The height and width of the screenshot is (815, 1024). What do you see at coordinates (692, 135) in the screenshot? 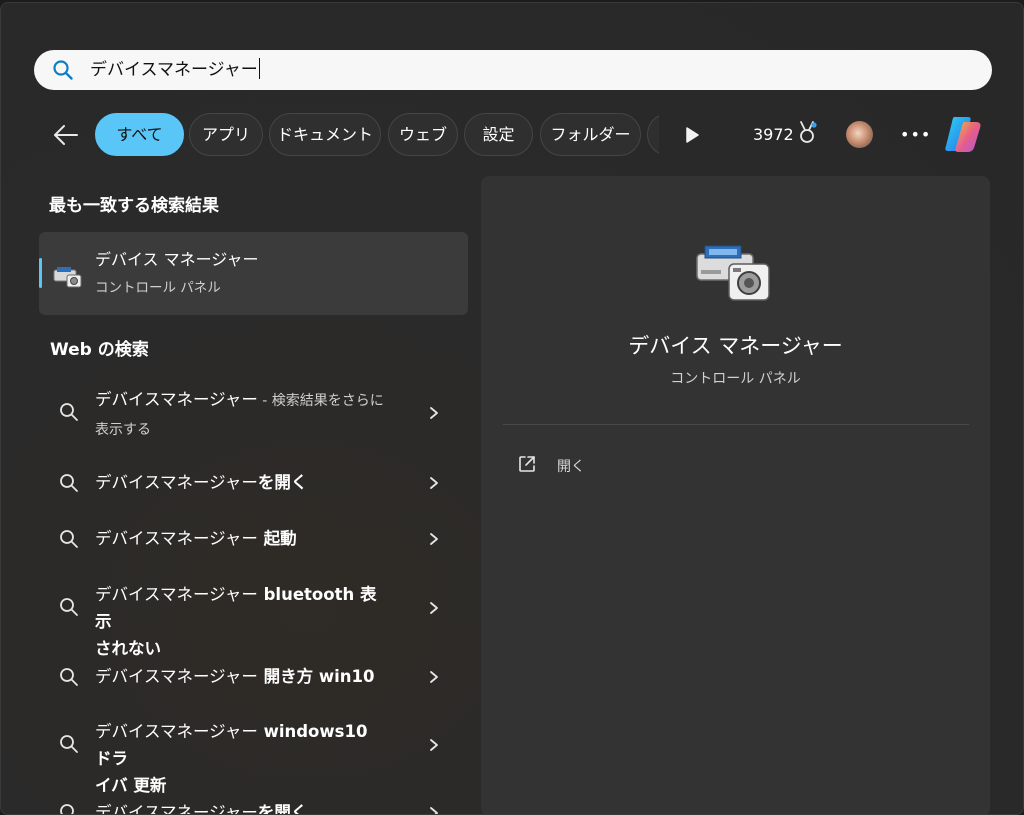
I see `scroll-chips-right-icon` at bounding box center [692, 135].